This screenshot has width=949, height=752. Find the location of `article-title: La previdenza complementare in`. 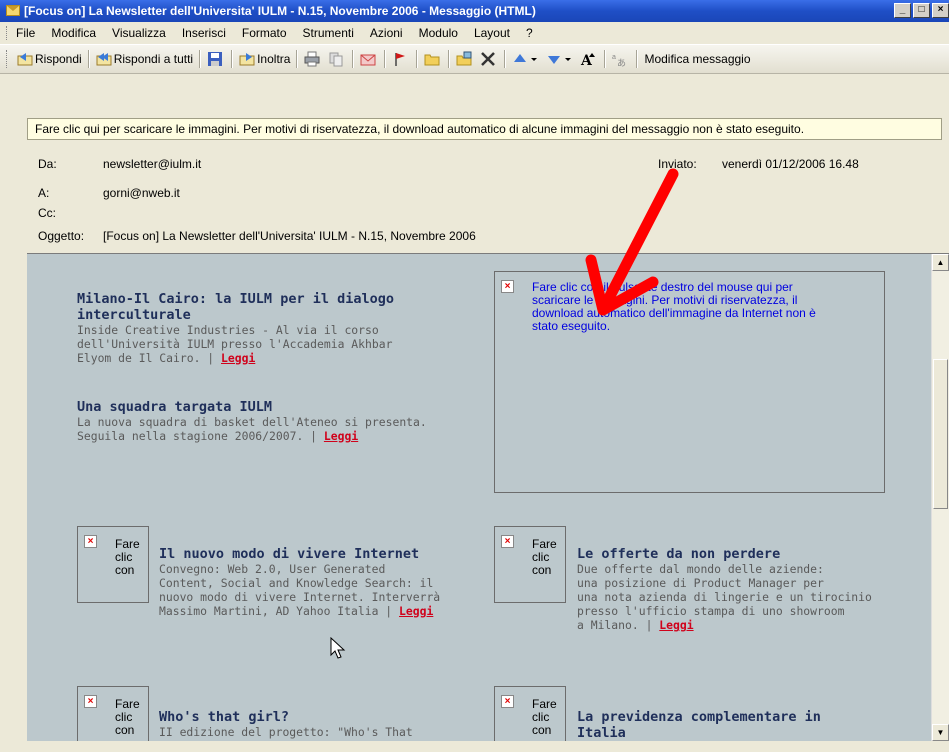

article-title: La previdenza complementare in is located at coordinates (732, 717).